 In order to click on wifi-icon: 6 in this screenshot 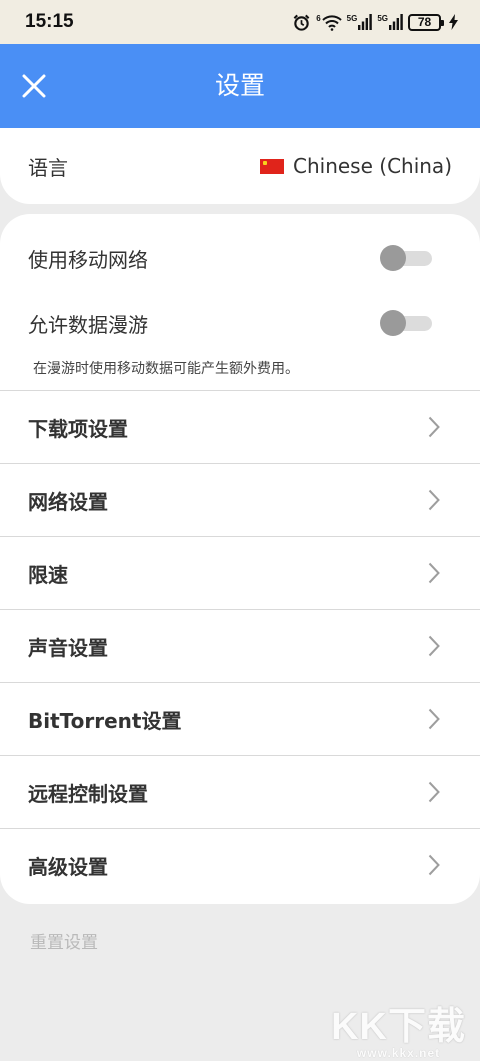, I will do `click(329, 22)`.